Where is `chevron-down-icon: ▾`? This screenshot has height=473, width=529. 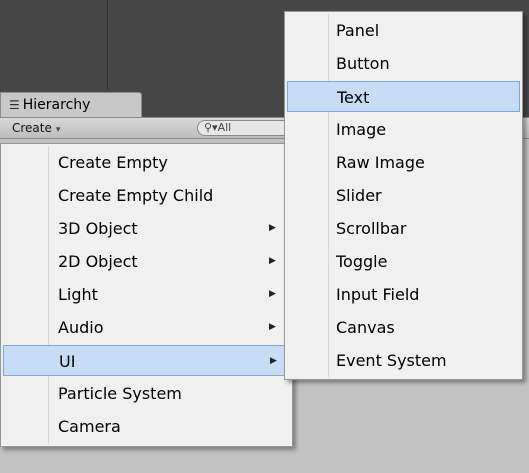
chevron-down-icon: ▾ is located at coordinates (58, 130).